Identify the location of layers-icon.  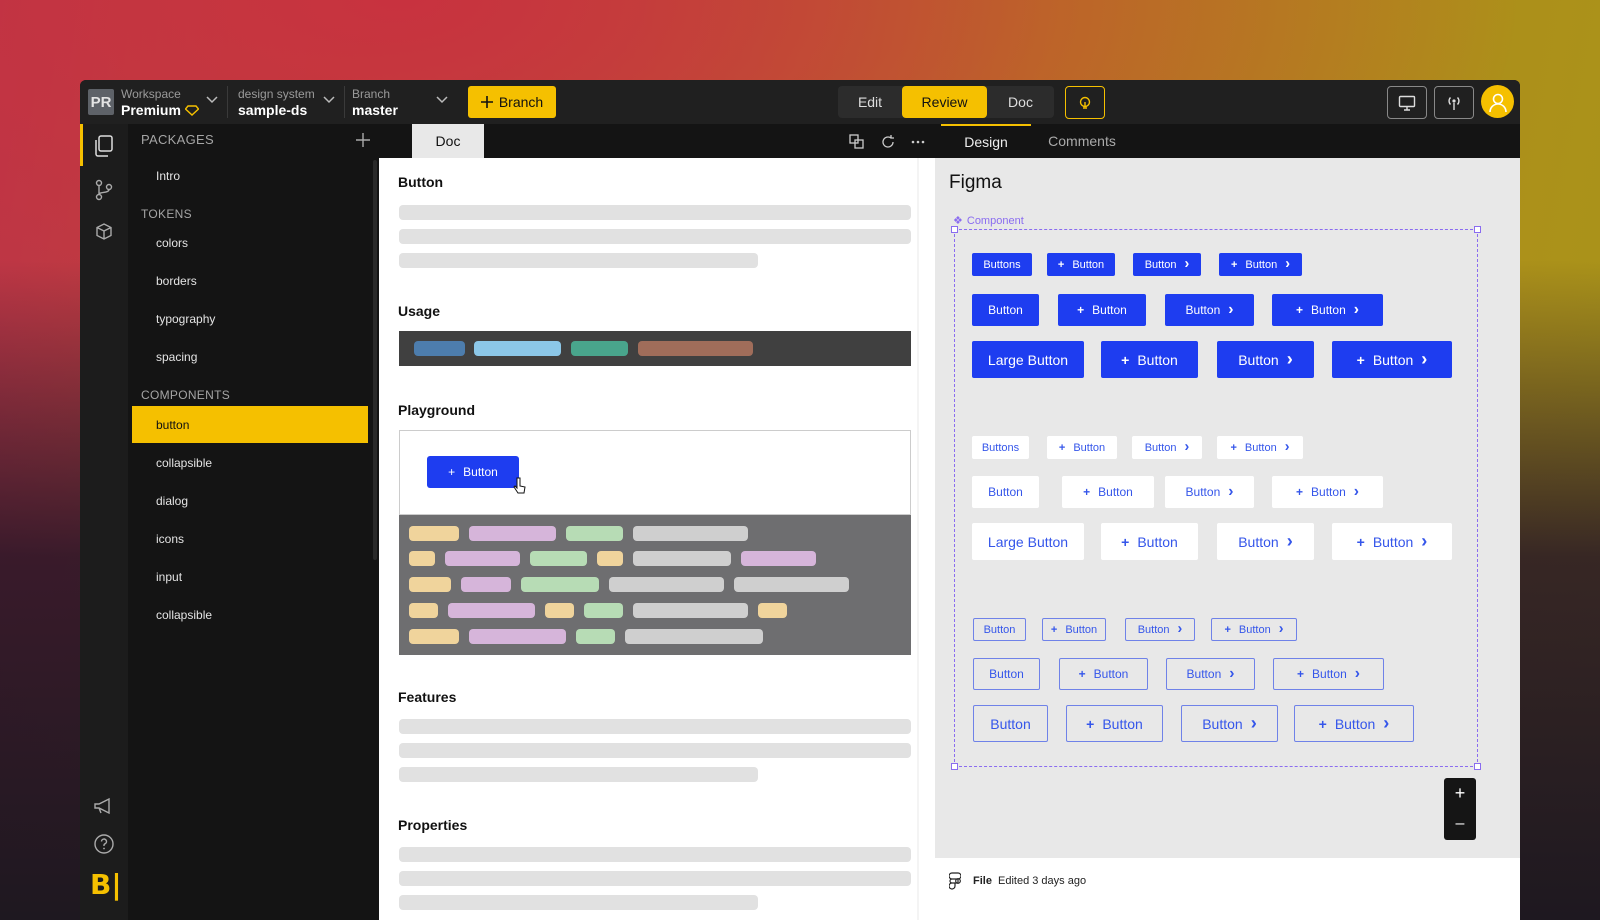
(857, 142).